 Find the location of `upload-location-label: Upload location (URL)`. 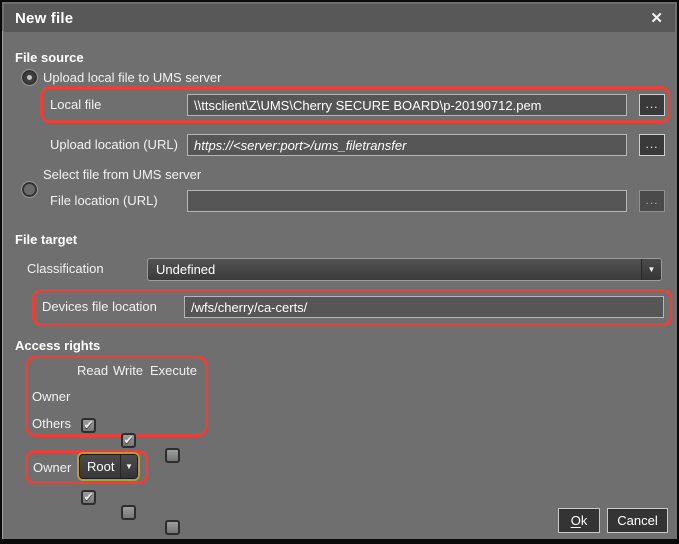

upload-location-label: Upload location (URL) is located at coordinates (114, 144).